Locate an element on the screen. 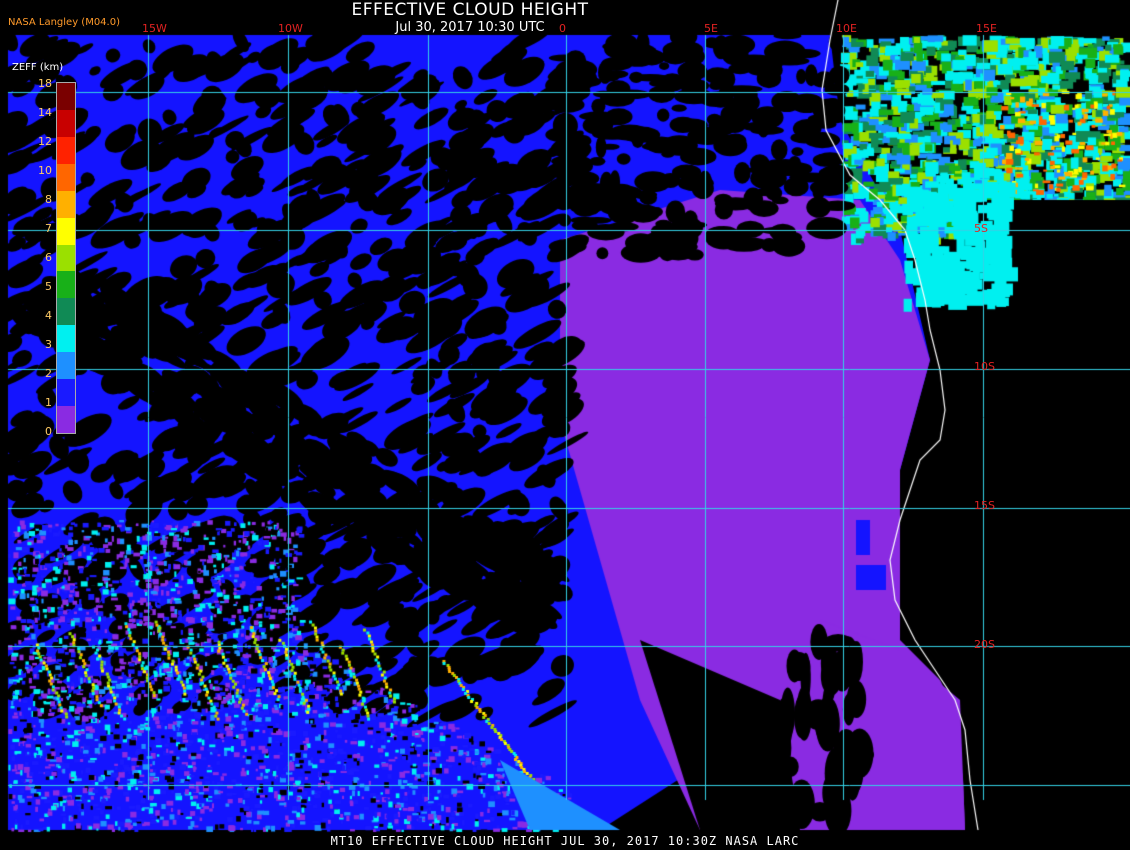  legend-tick: 7 is located at coordinates (48, 228).